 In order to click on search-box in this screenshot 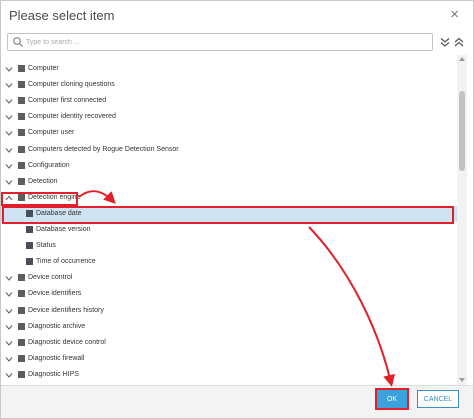, I will do `click(220, 42)`.